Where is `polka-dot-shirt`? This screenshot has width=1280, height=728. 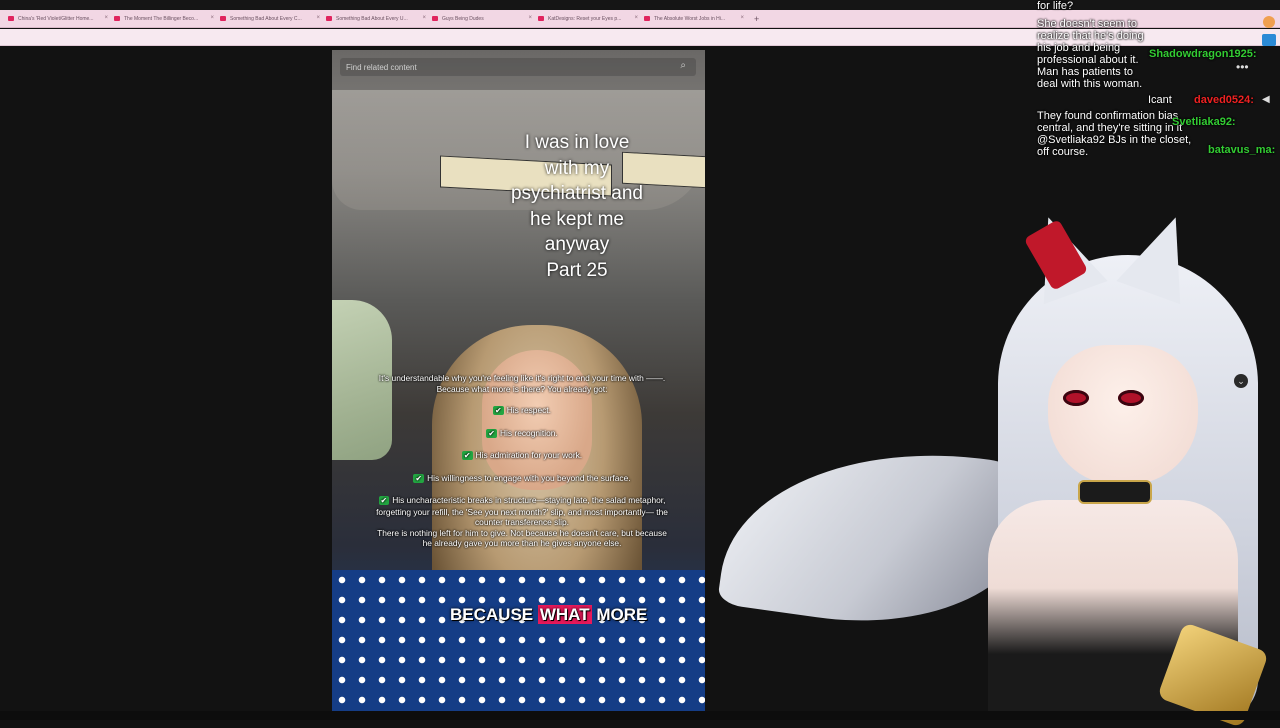
polka-dot-shirt is located at coordinates (518, 640).